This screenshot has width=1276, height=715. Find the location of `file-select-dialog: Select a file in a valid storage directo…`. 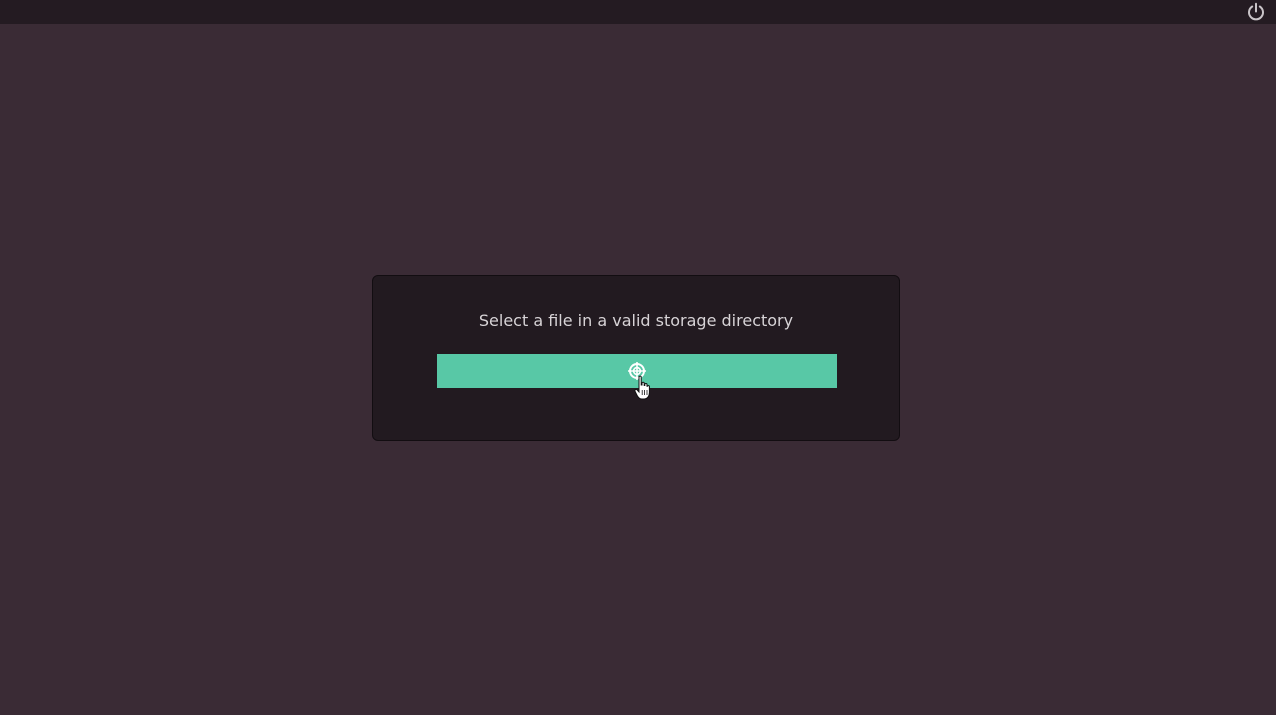

file-select-dialog: Select a file in a valid storage directo… is located at coordinates (636, 358).